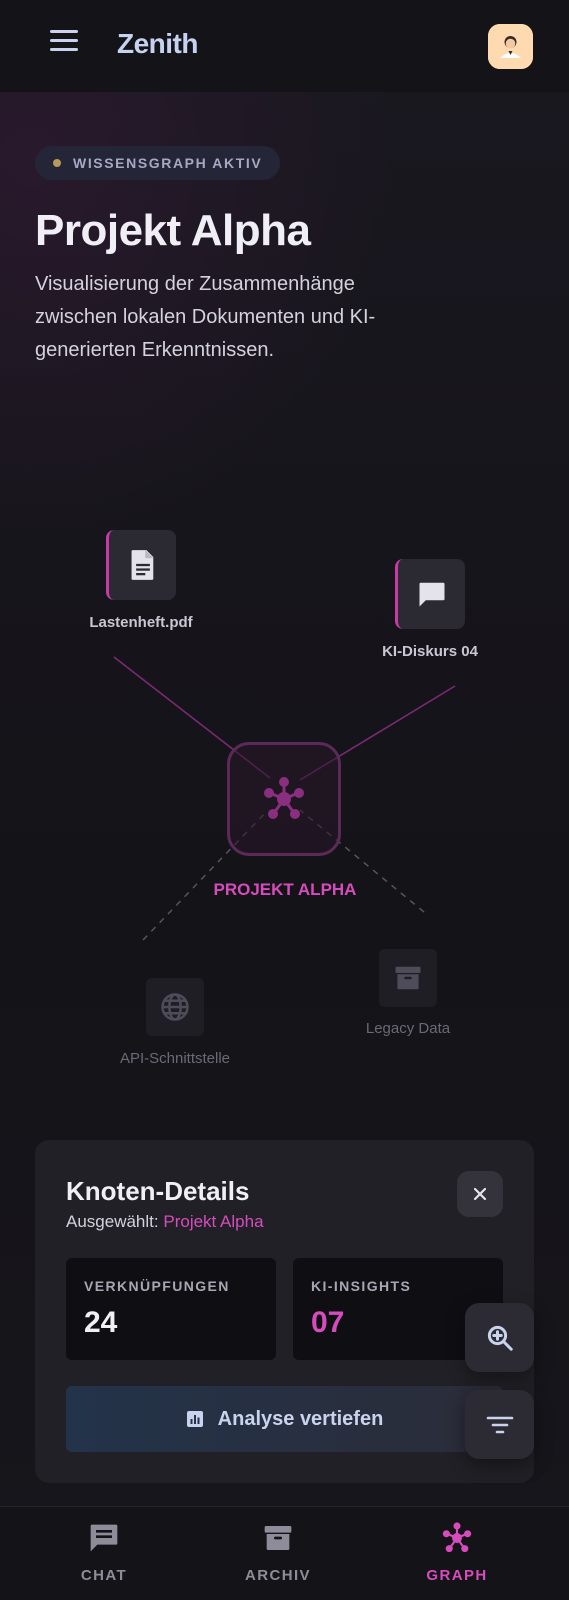  I want to click on filter-icon, so click(499, 1424).